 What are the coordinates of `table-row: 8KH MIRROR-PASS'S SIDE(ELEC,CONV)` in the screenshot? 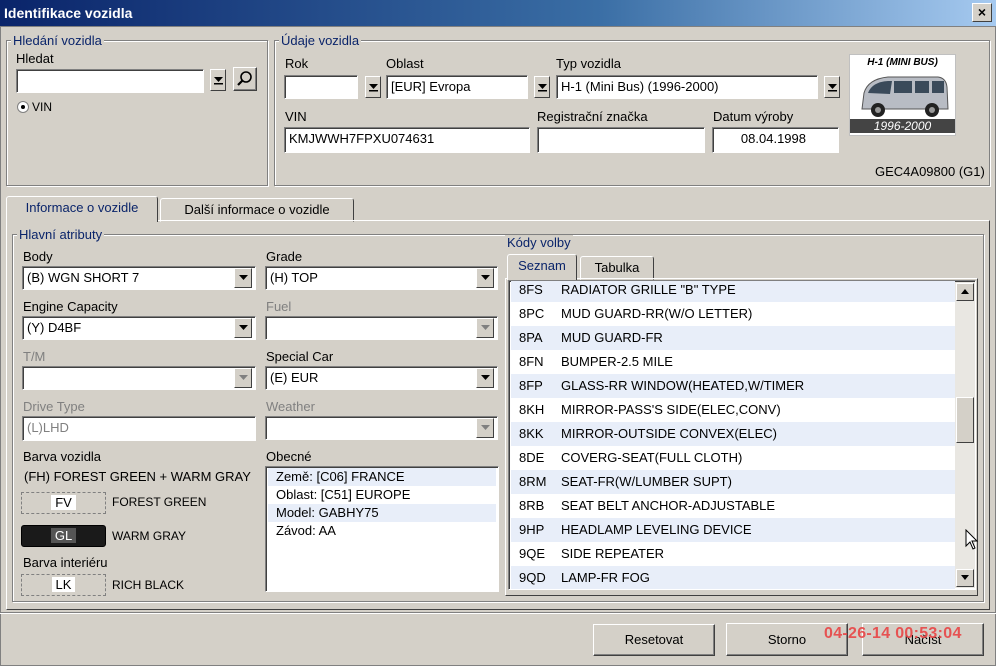 It's located at (733, 410).